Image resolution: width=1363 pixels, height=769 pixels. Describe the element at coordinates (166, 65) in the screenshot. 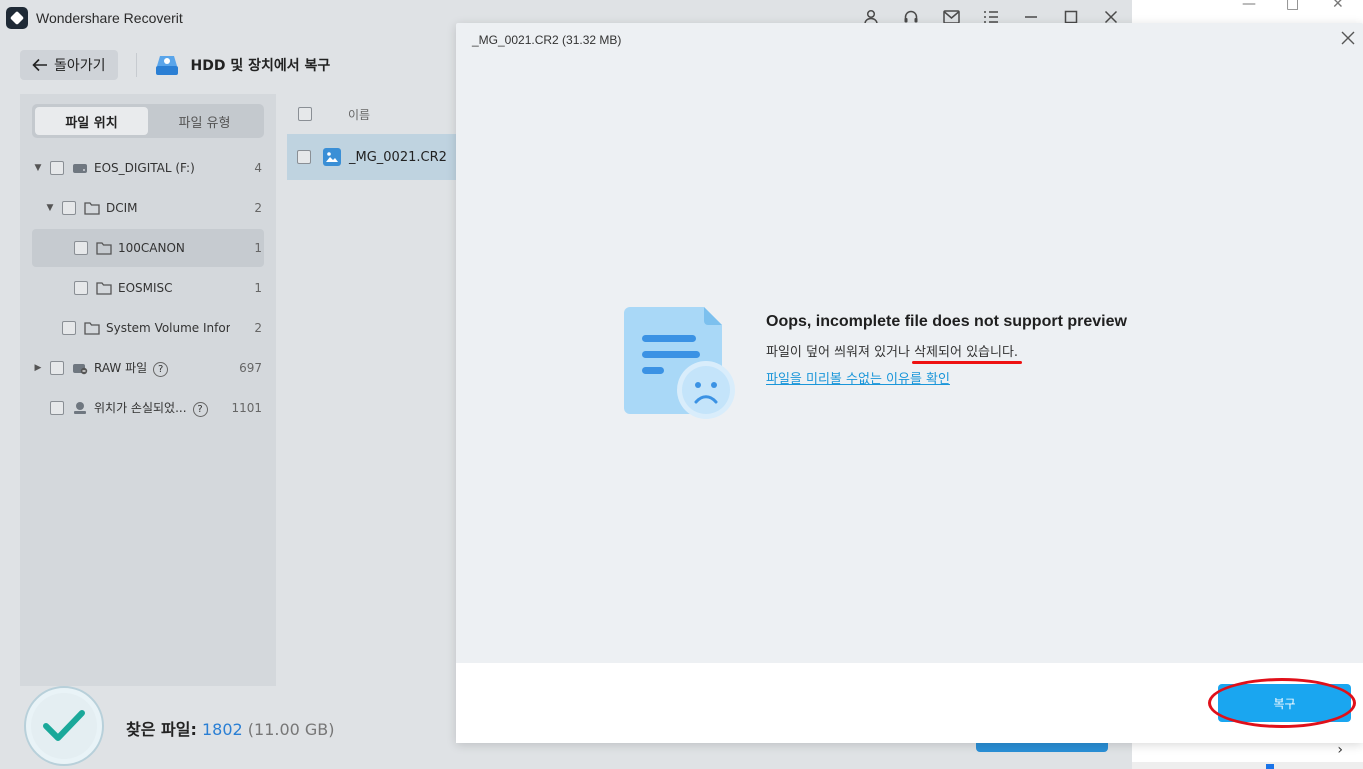

I see `hdd-icon` at that location.